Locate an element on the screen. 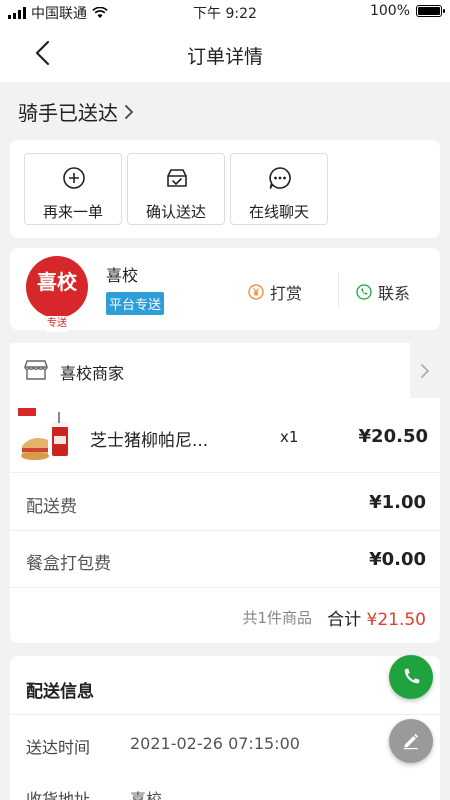  item-quantity: x1 is located at coordinates (289, 437).